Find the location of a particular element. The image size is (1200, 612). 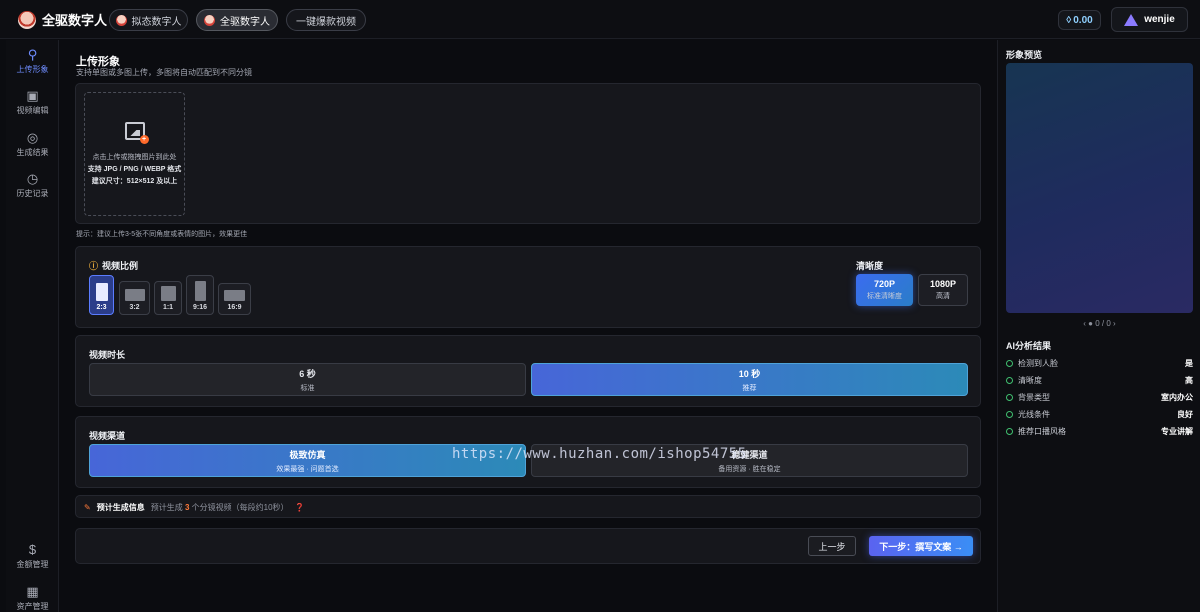

sidebar-item-label: 视频编辑 is located at coordinates (32, 110).